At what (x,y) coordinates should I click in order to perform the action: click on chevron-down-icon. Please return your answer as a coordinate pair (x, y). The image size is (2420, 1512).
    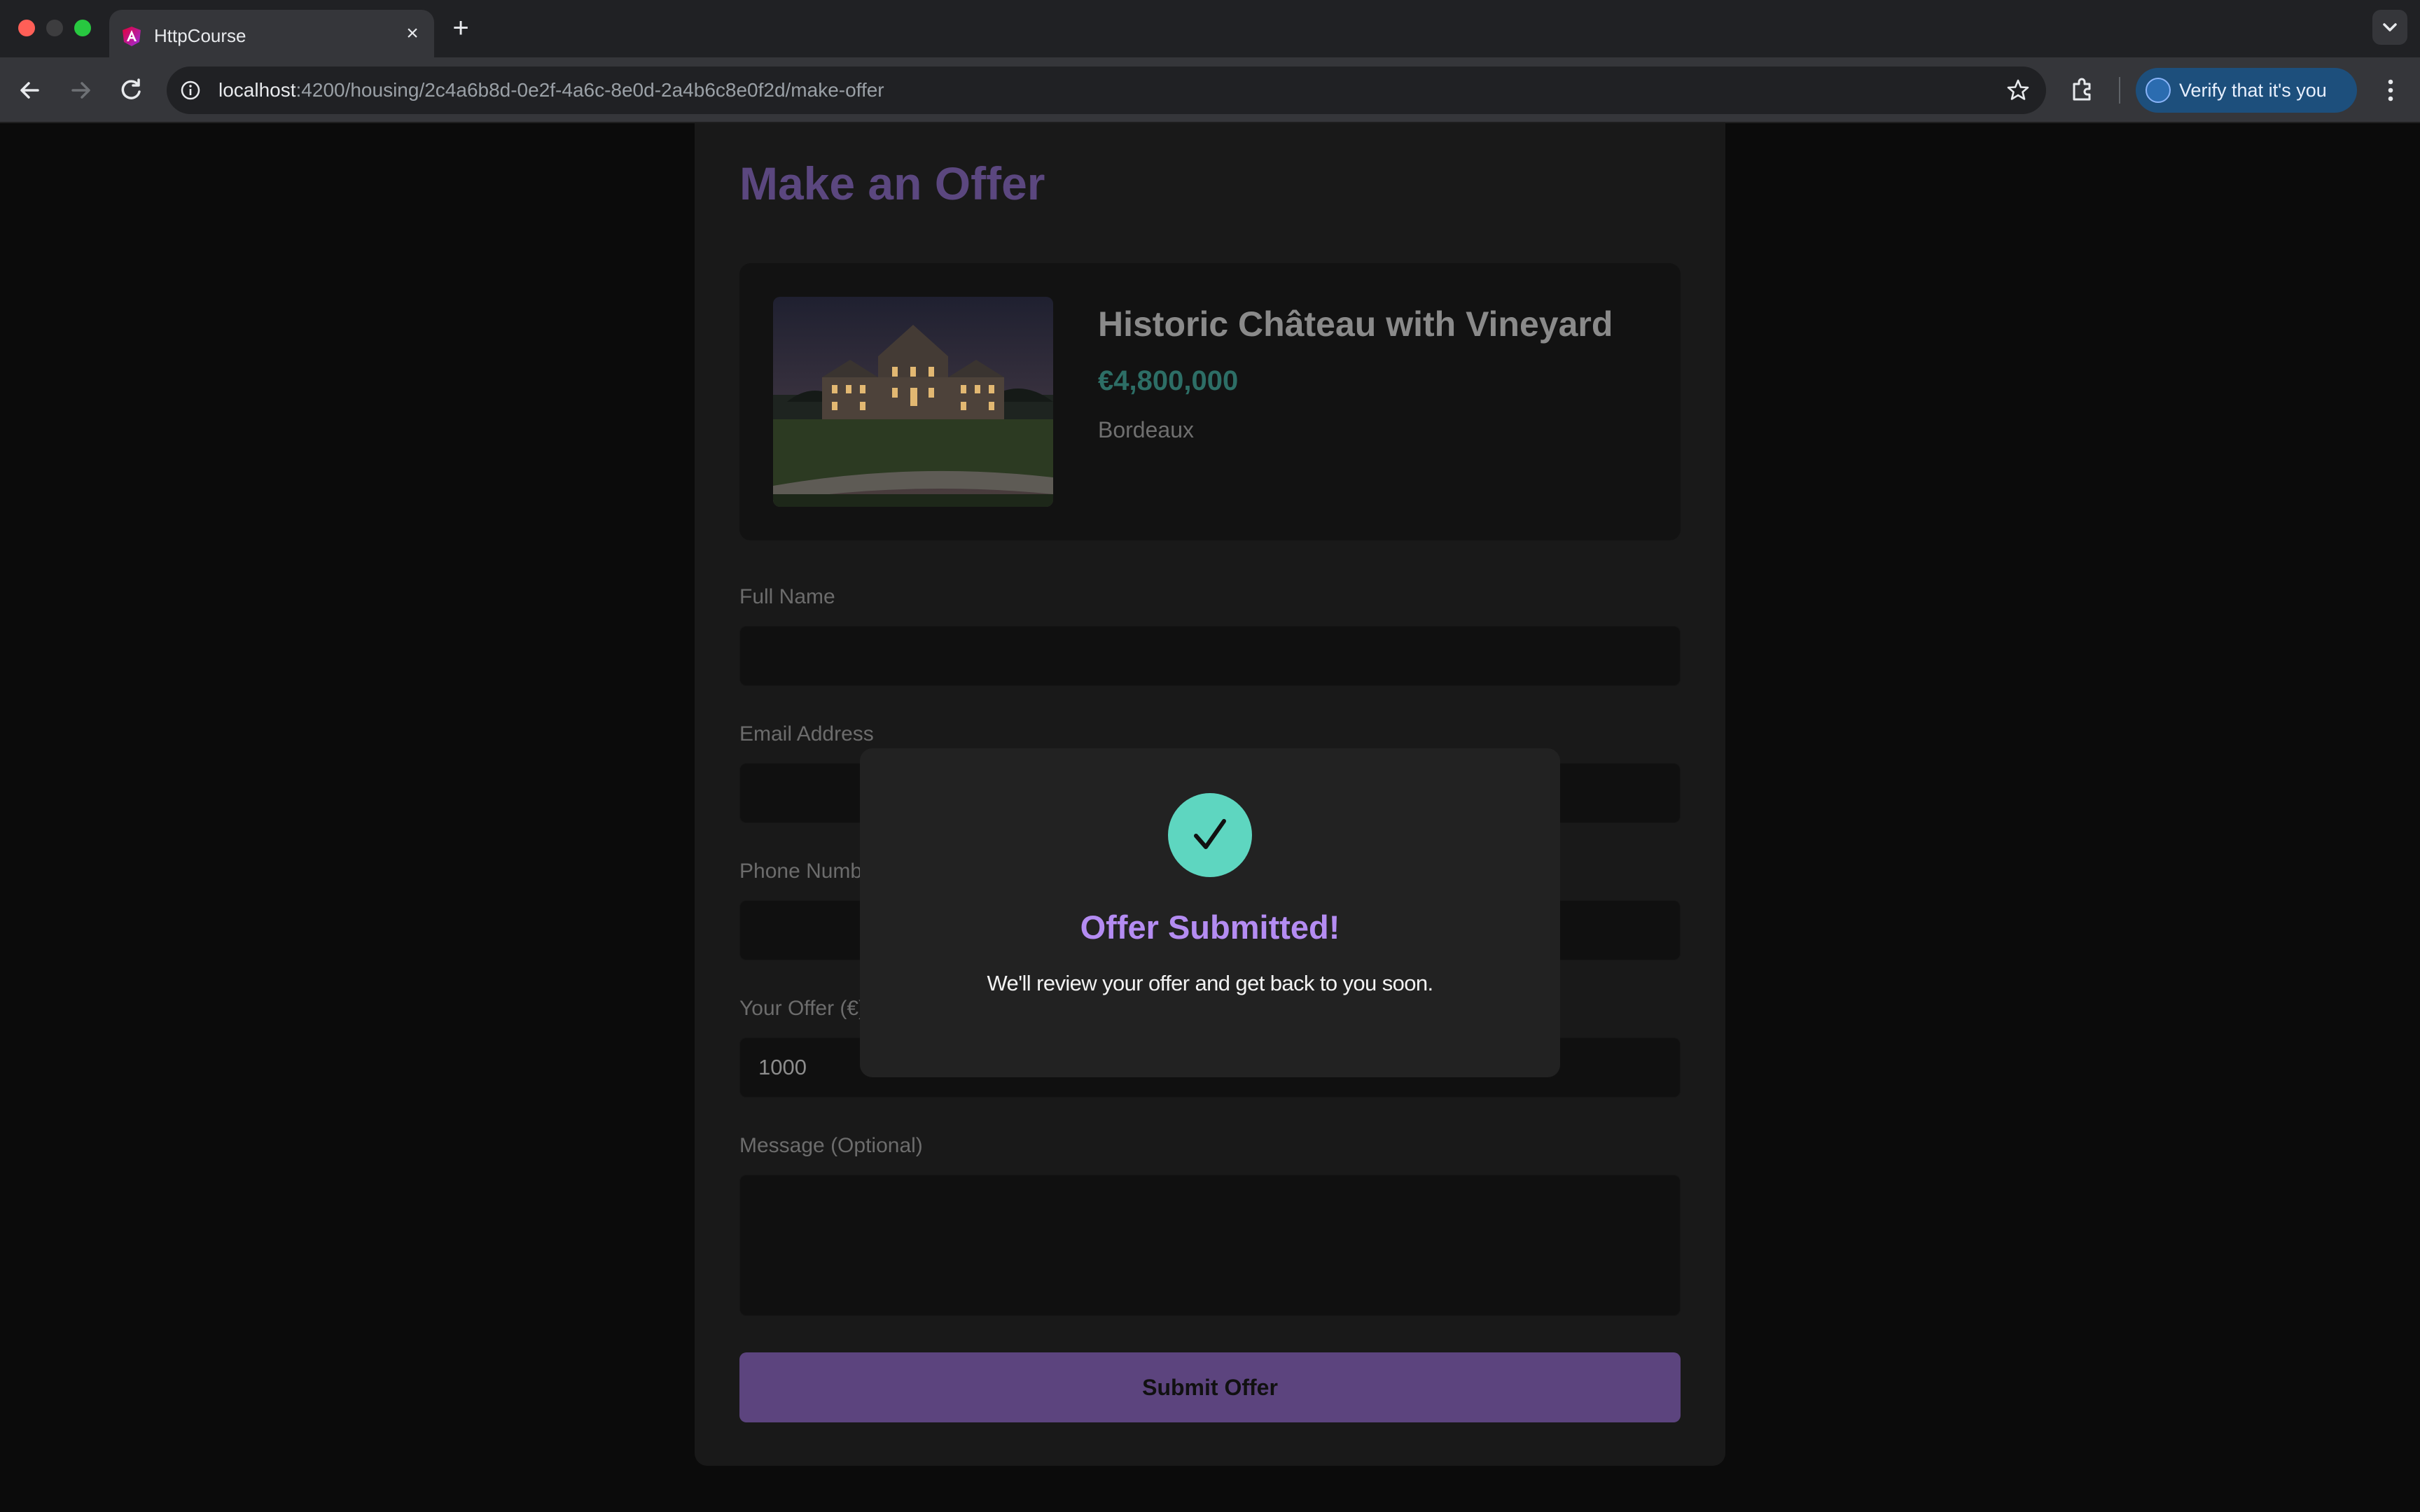
    Looking at the image, I should click on (2390, 27).